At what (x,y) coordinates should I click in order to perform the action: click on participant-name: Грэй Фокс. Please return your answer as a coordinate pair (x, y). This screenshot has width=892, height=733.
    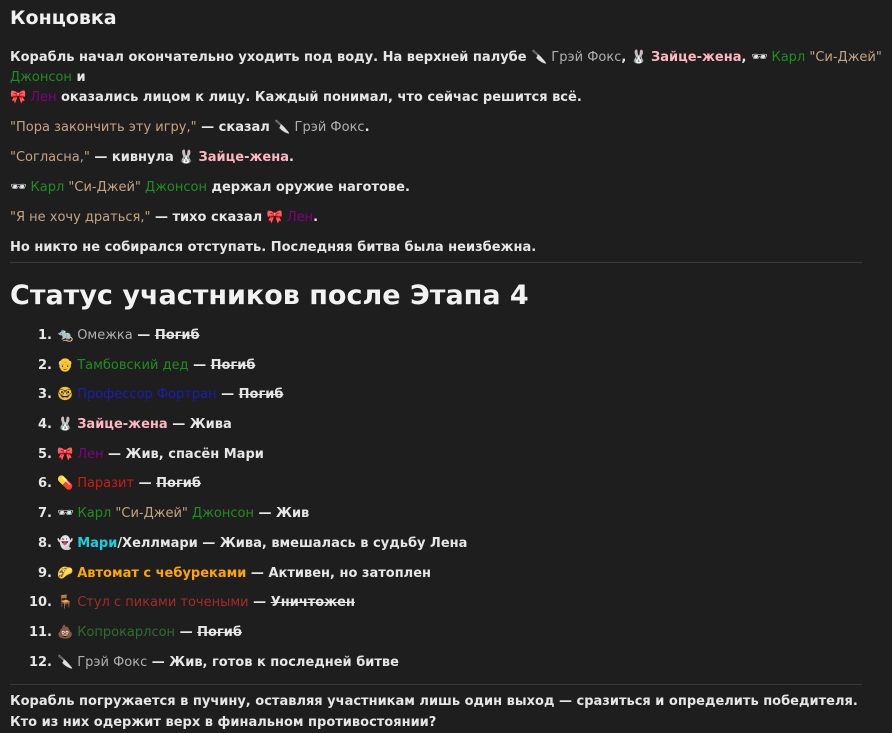
    Looking at the image, I should click on (112, 662).